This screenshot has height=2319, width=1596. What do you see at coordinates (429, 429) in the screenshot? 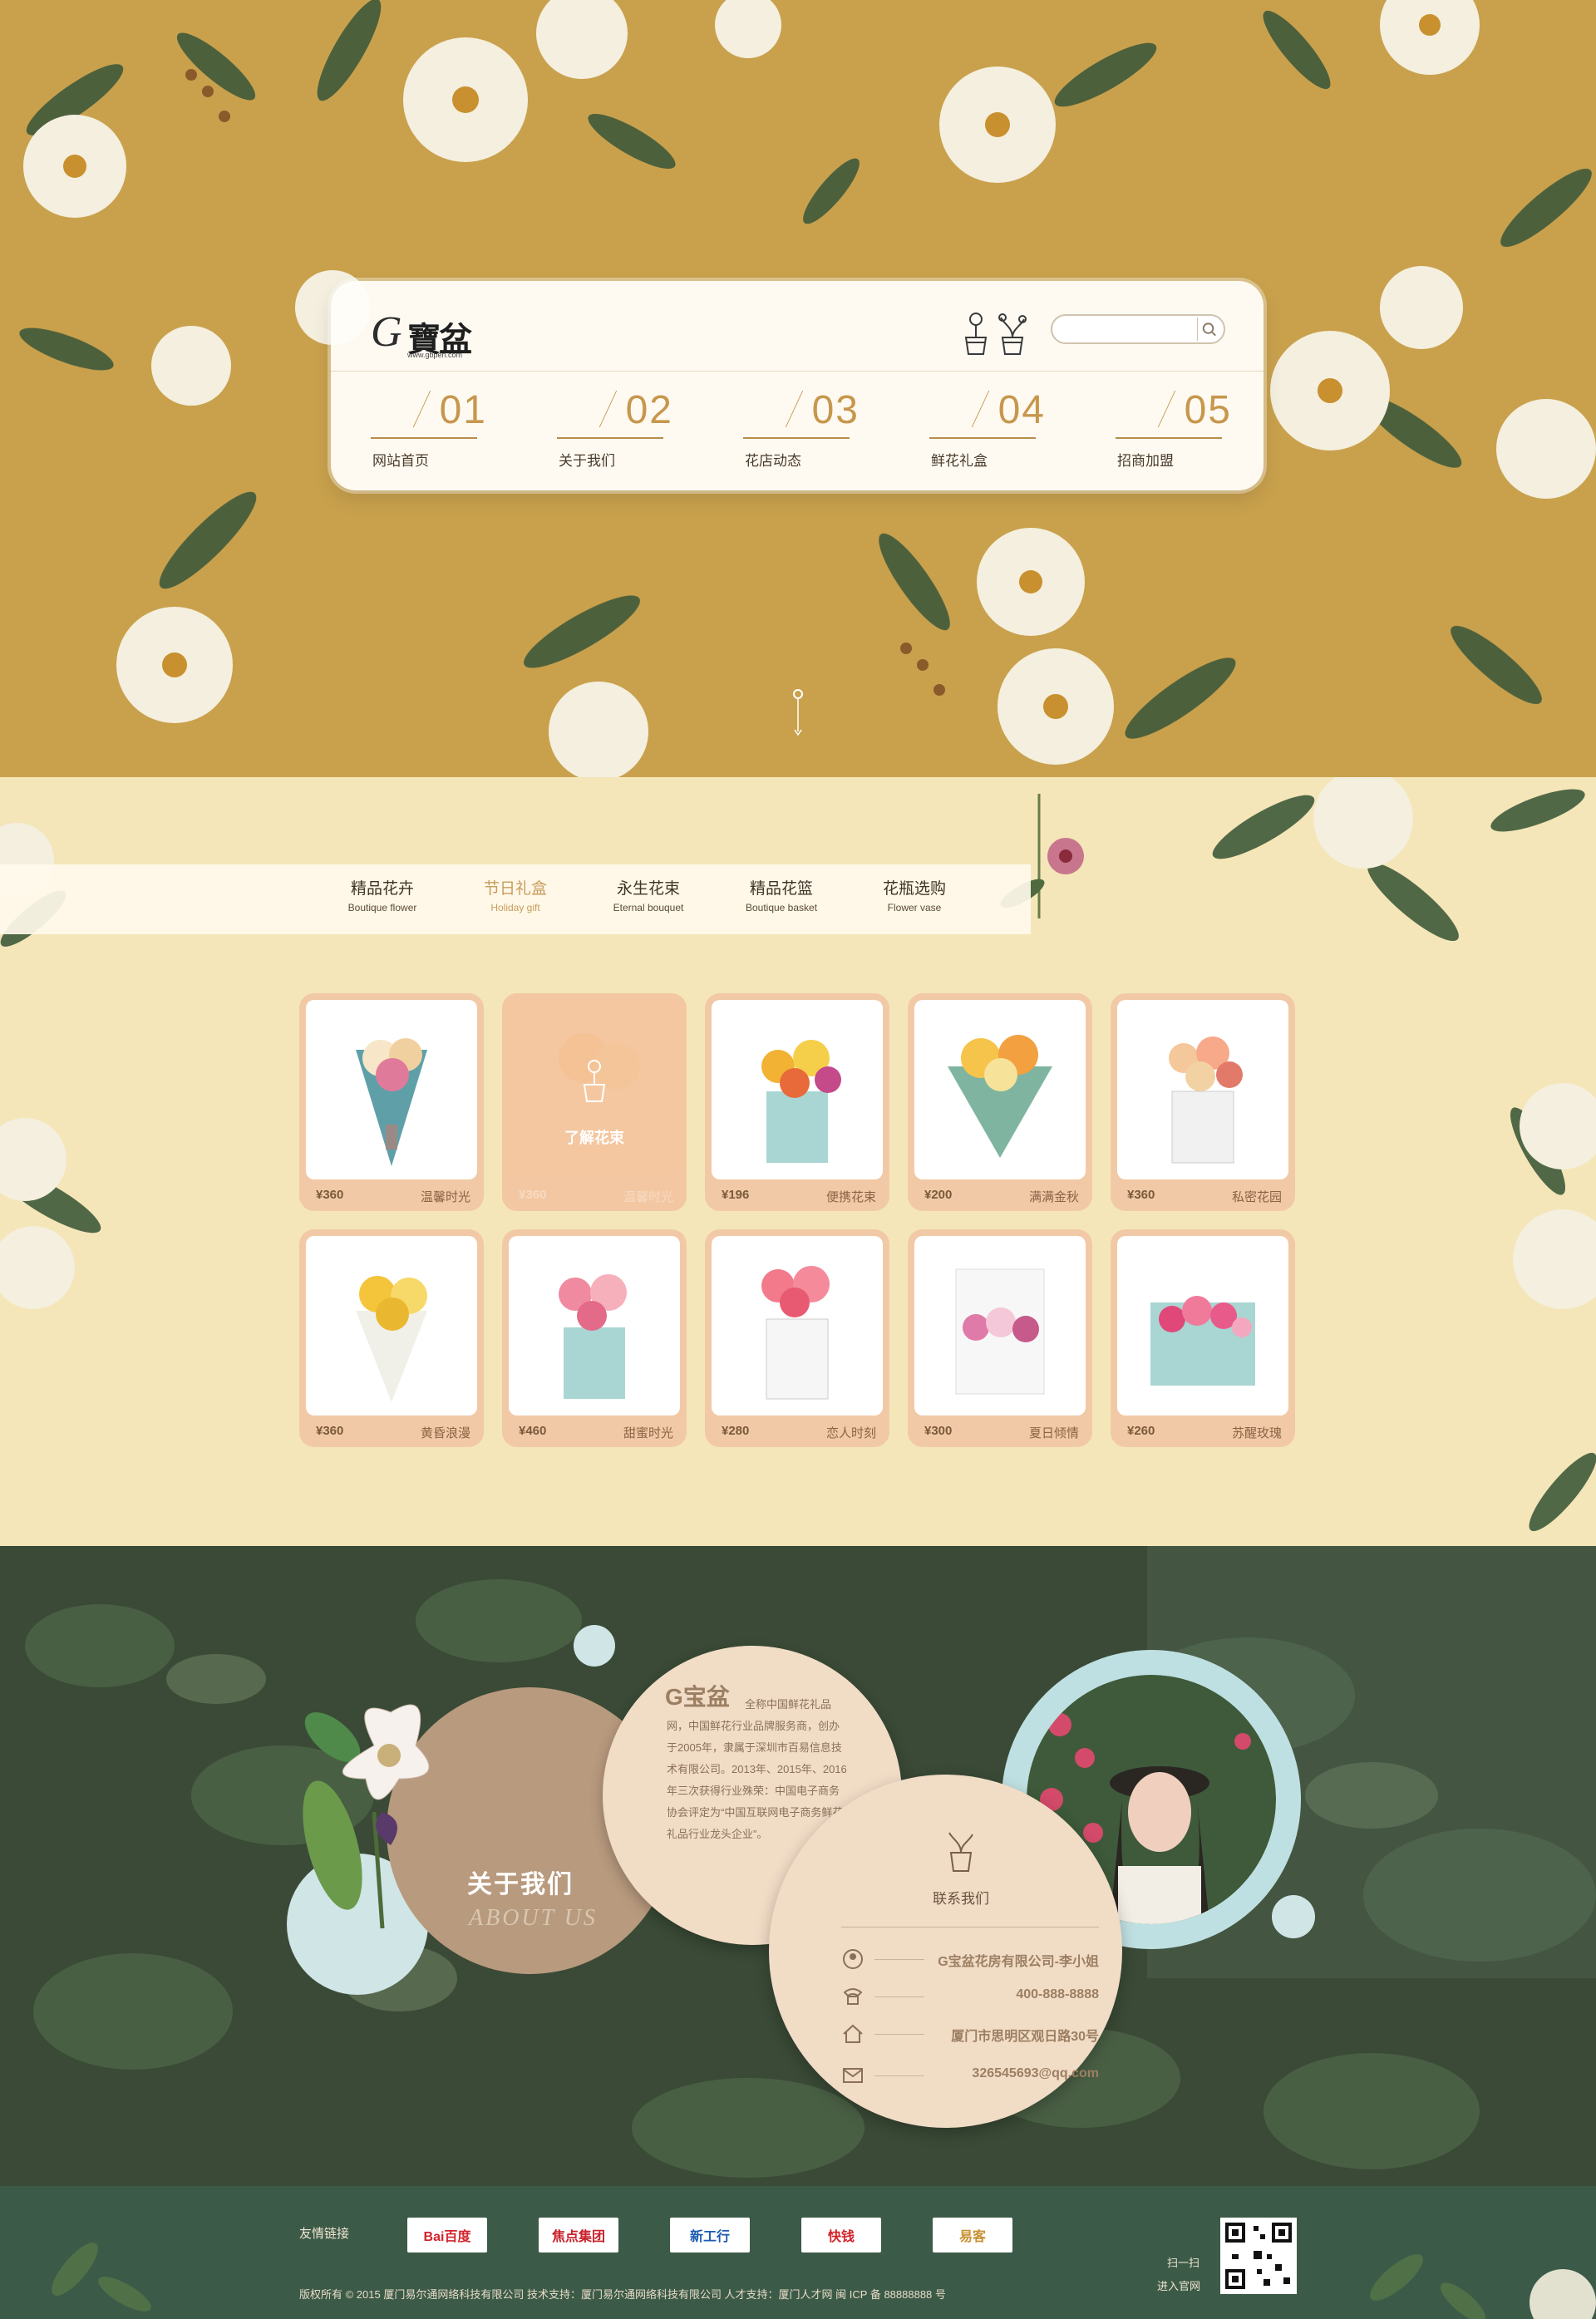
I see `nav-item-home: 01 网站首页` at bounding box center [429, 429].